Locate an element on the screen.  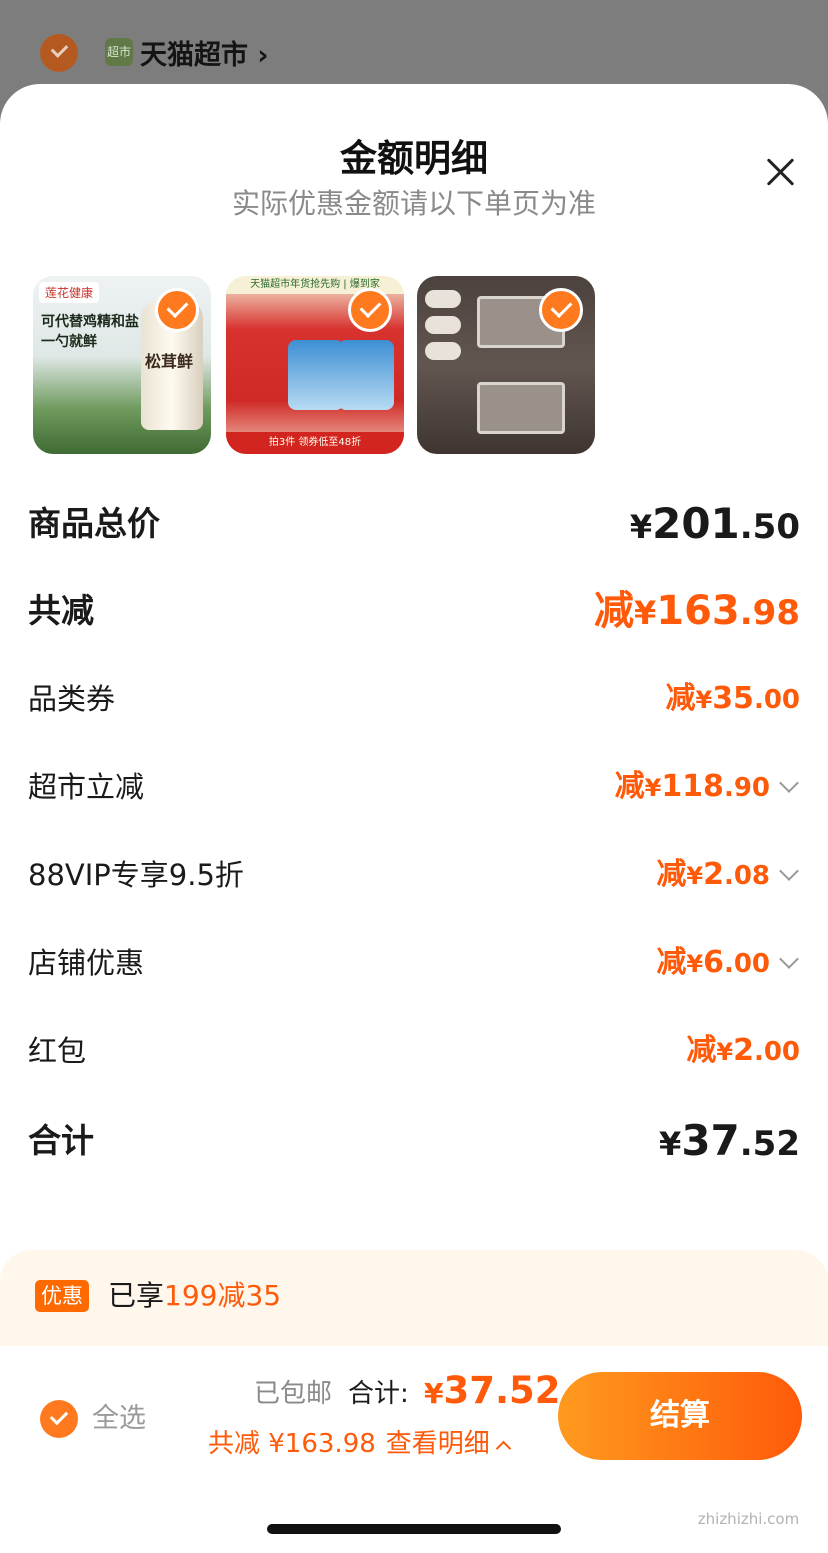
value-int: 163 is located at coordinates (698, 611).